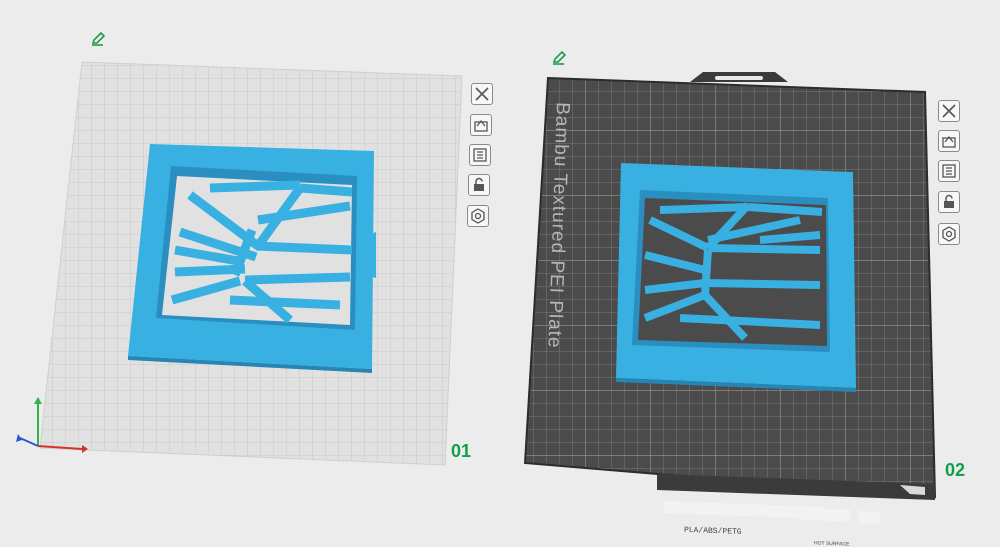 The image size is (1000, 547). I want to click on svg-text: PLA/ABS/PETG, so click(713, 531).